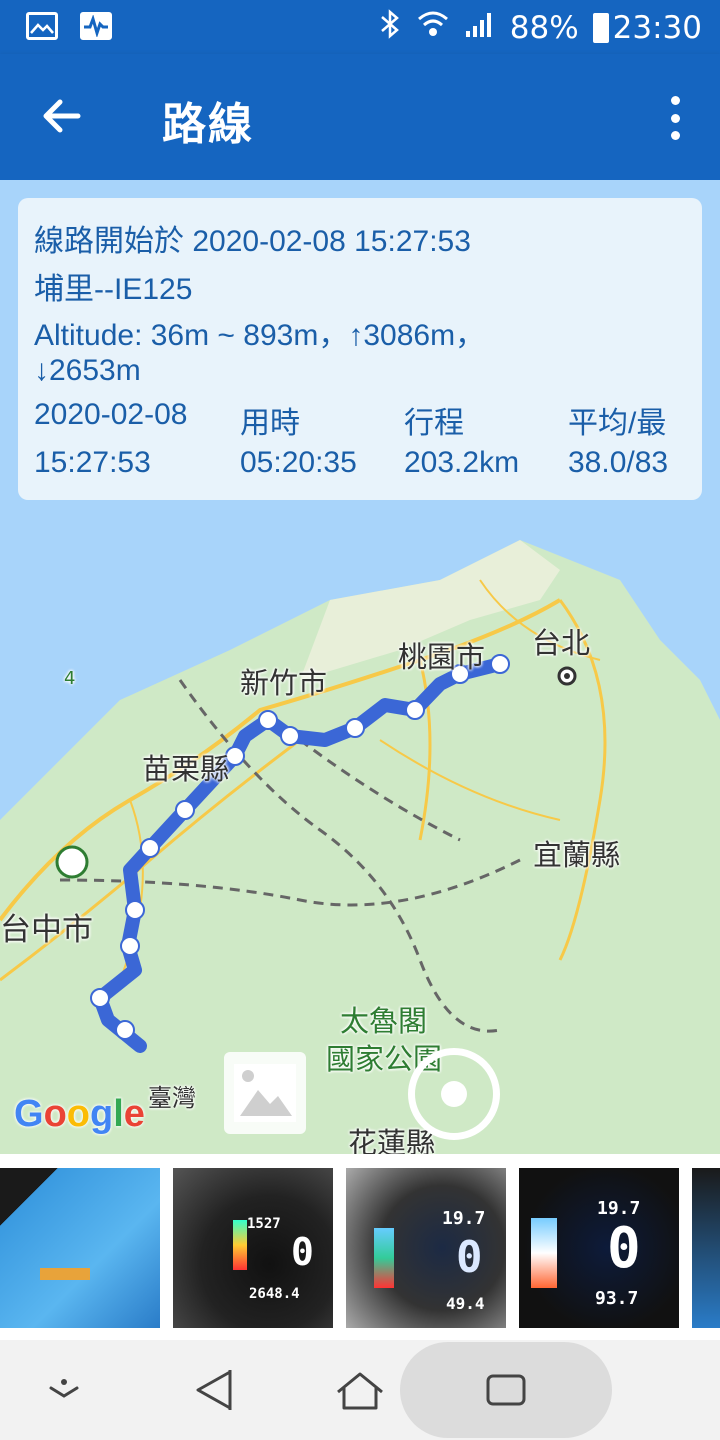 The width and height of the screenshot is (720, 1440). I want to click on map-label-miaoli: 苗栗縣, so click(186, 769).